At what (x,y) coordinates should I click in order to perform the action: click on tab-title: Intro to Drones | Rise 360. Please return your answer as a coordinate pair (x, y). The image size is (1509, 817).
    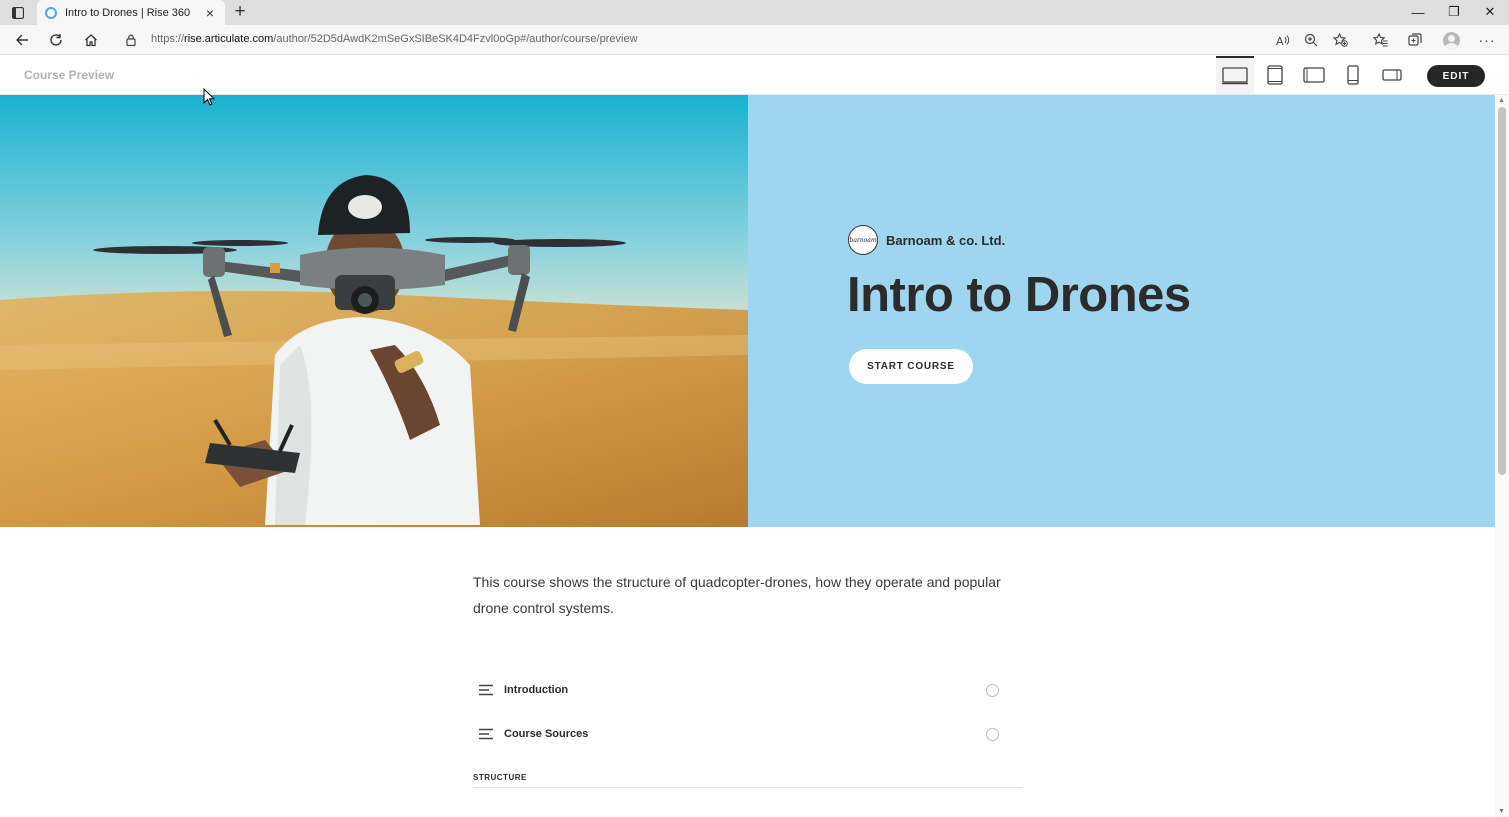
    Looking at the image, I should click on (128, 12).